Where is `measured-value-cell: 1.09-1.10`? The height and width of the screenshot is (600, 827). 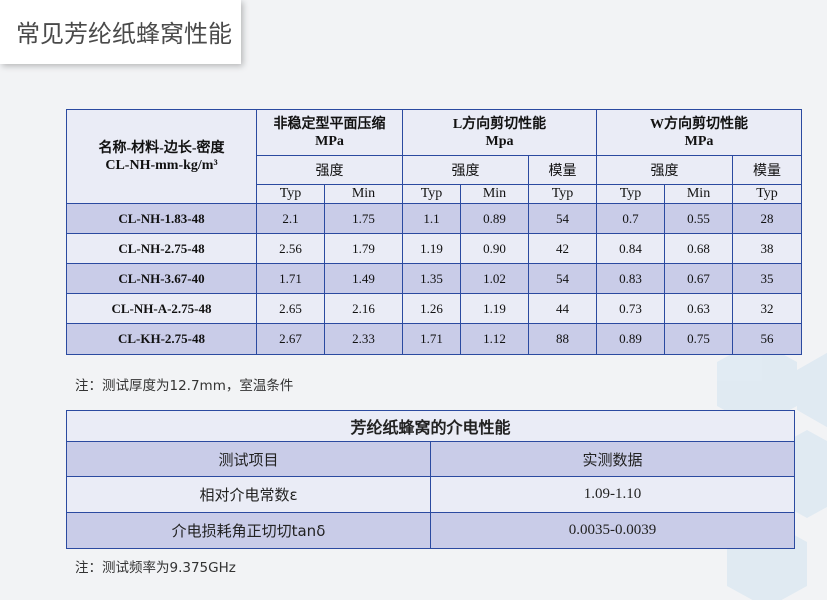 measured-value-cell: 1.09-1.10 is located at coordinates (612, 494).